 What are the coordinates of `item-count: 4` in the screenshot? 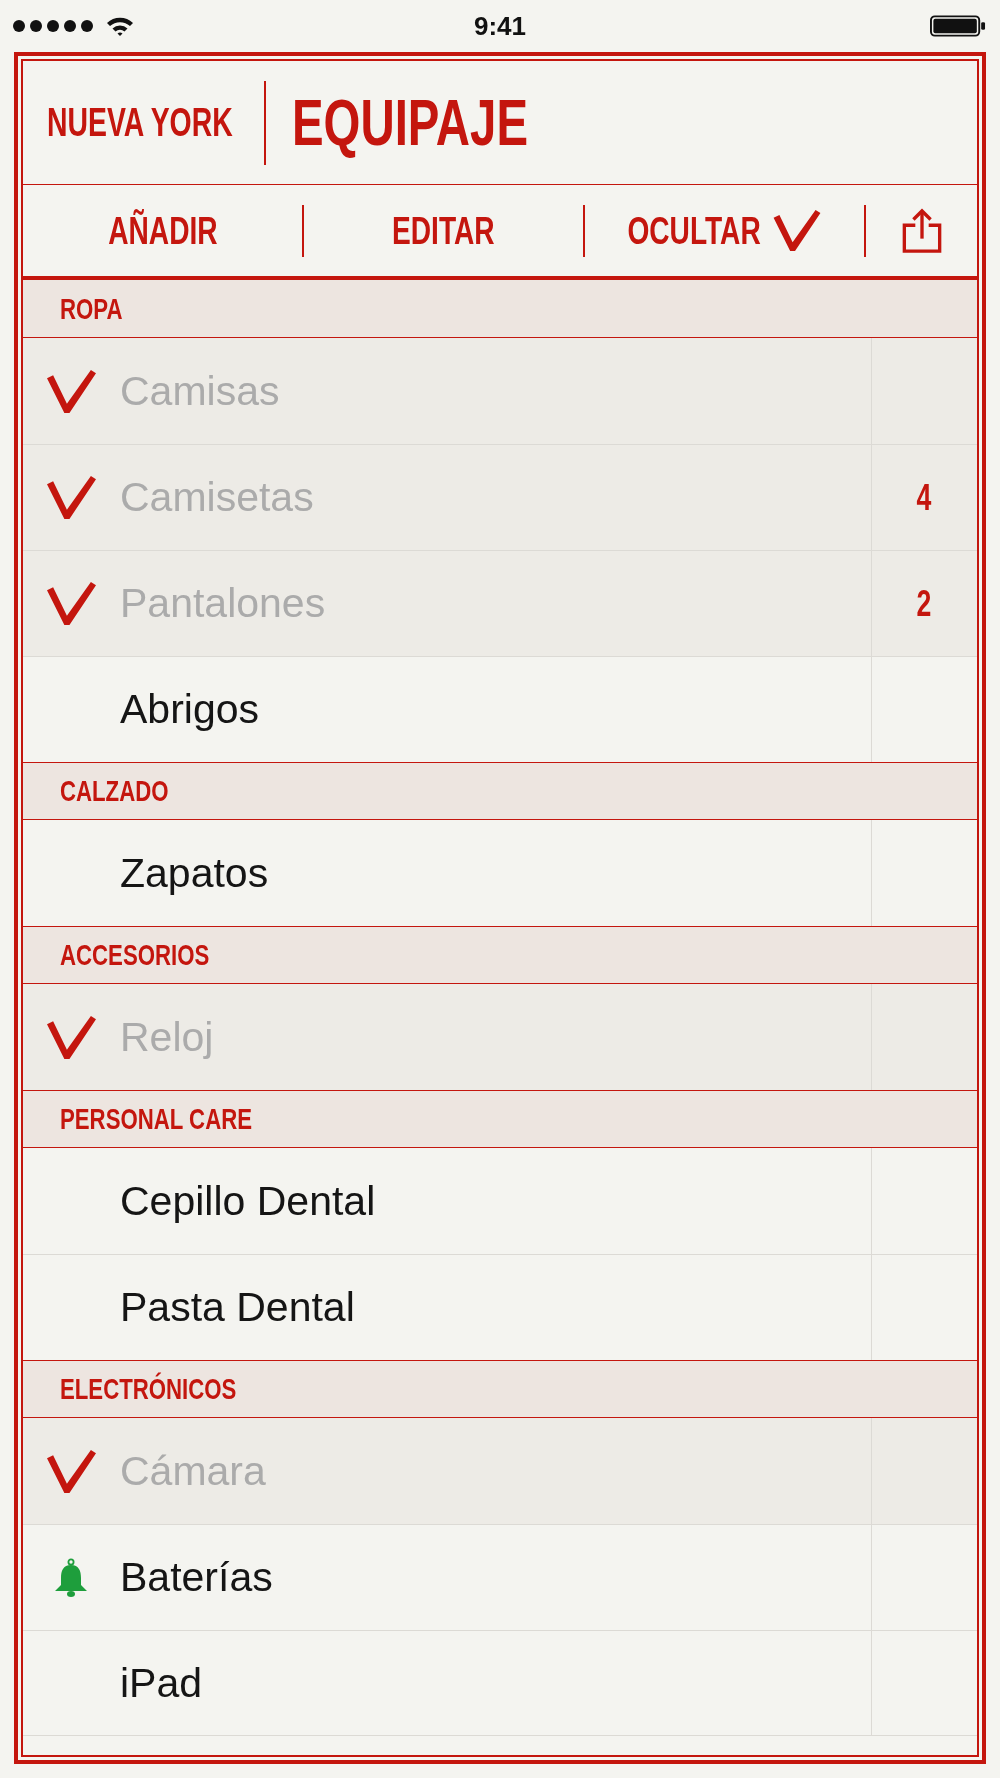 It's located at (924, 497).